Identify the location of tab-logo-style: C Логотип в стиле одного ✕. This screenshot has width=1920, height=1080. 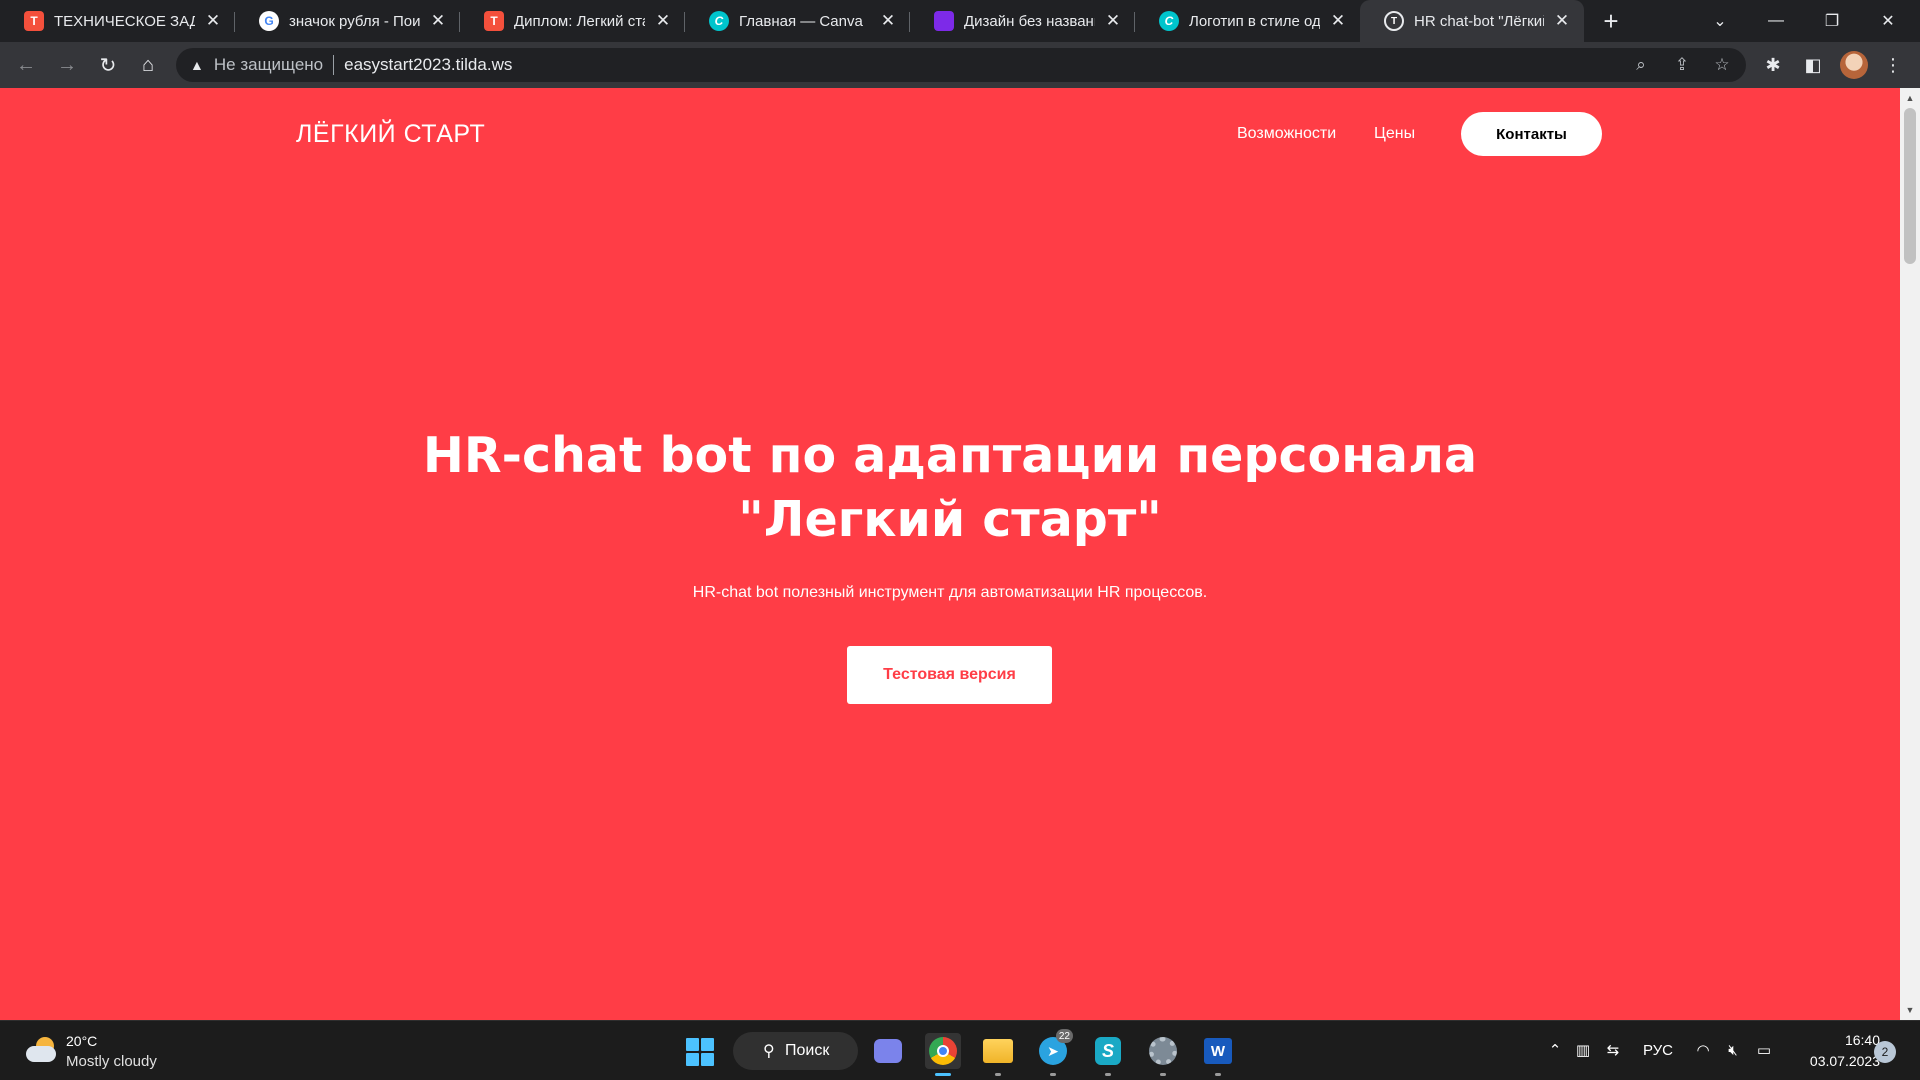
(1247, 21).